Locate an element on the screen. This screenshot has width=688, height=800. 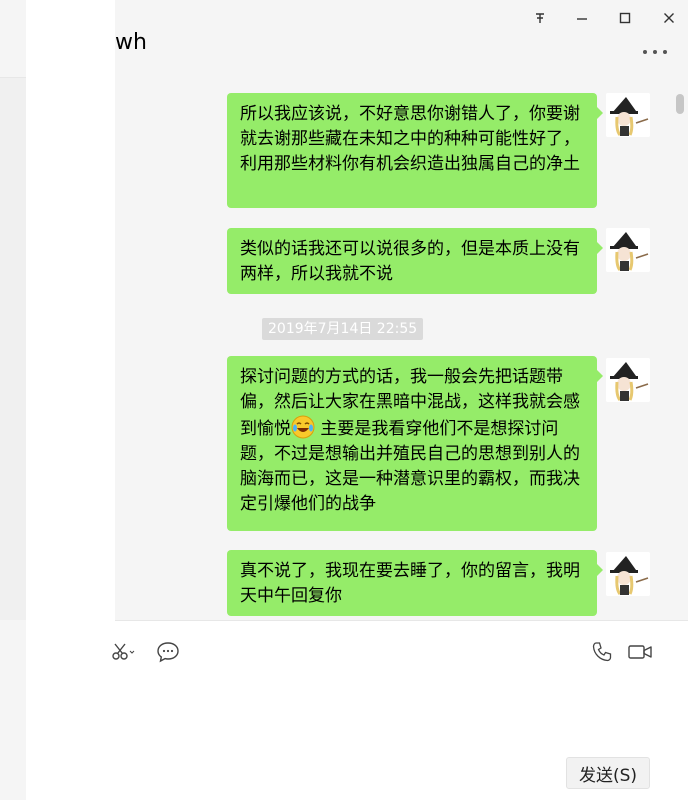
more-icon is located at coordinates (655, 48).